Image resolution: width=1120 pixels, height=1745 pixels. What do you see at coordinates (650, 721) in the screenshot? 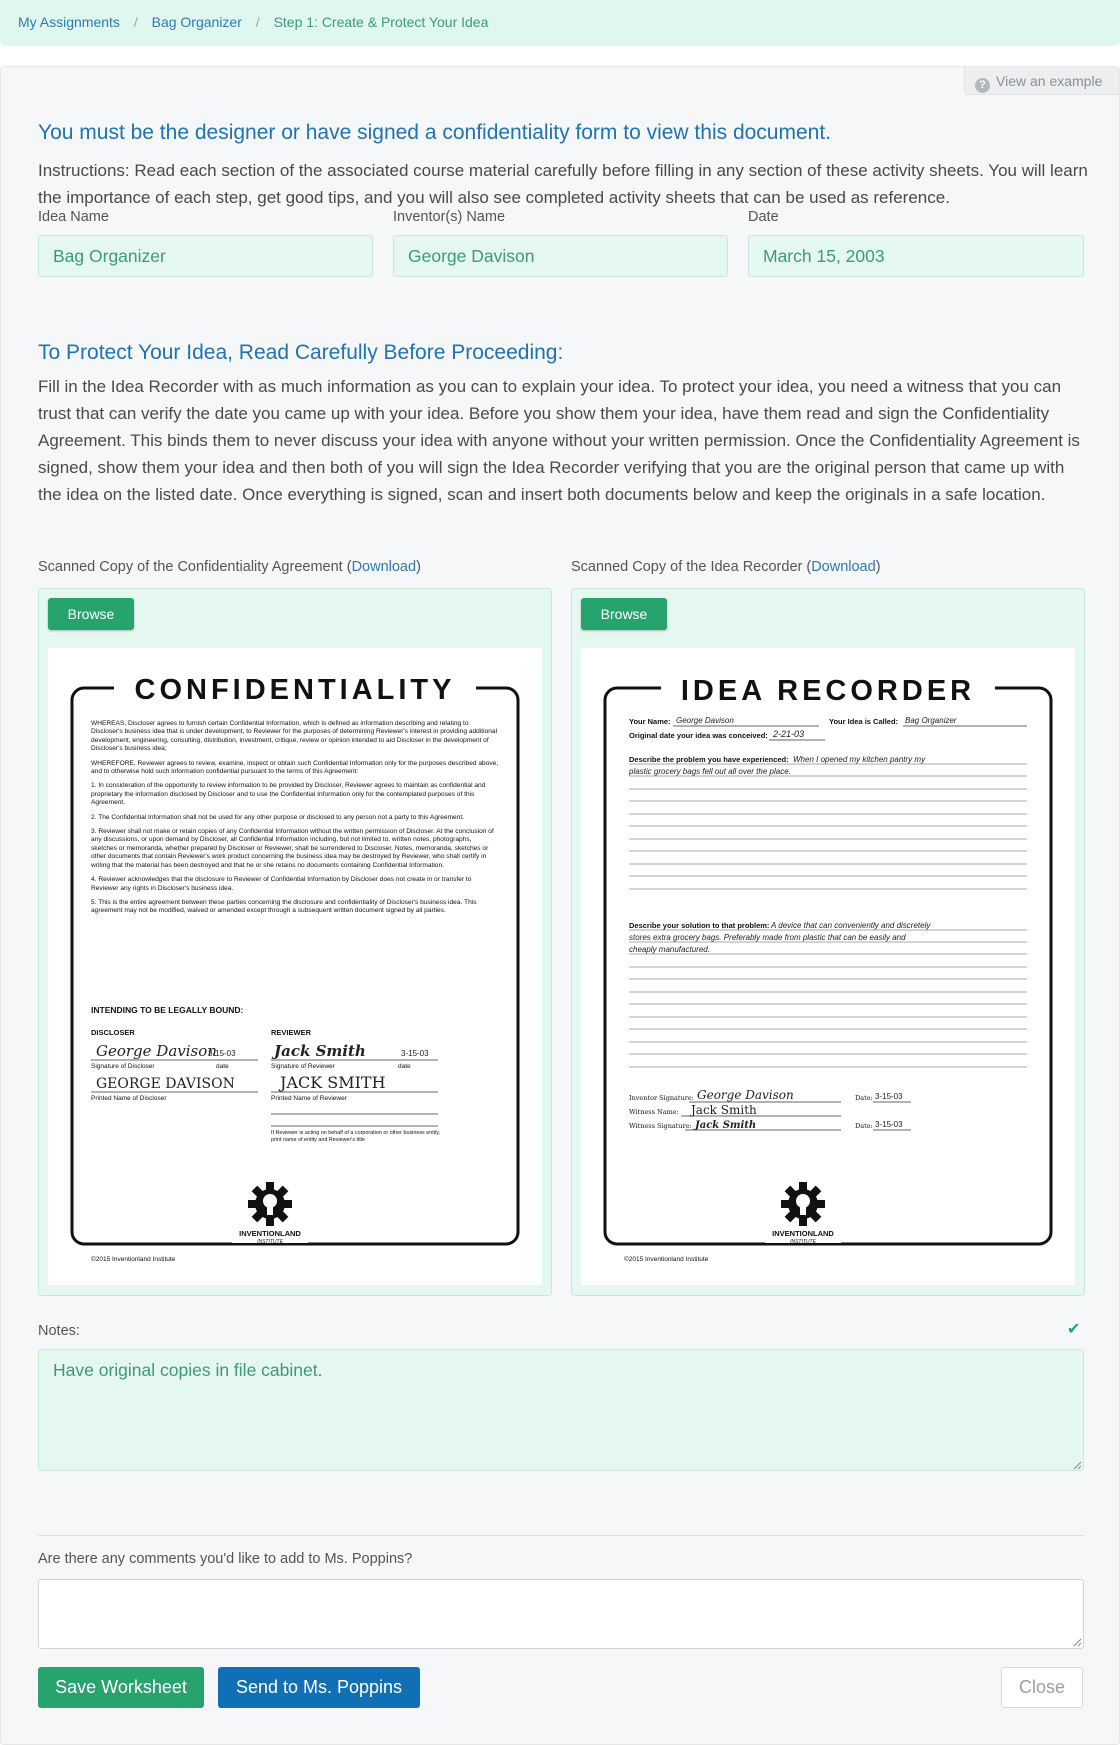
I see `doc-your-name: Your Name:` at bounding box center [650, 721].